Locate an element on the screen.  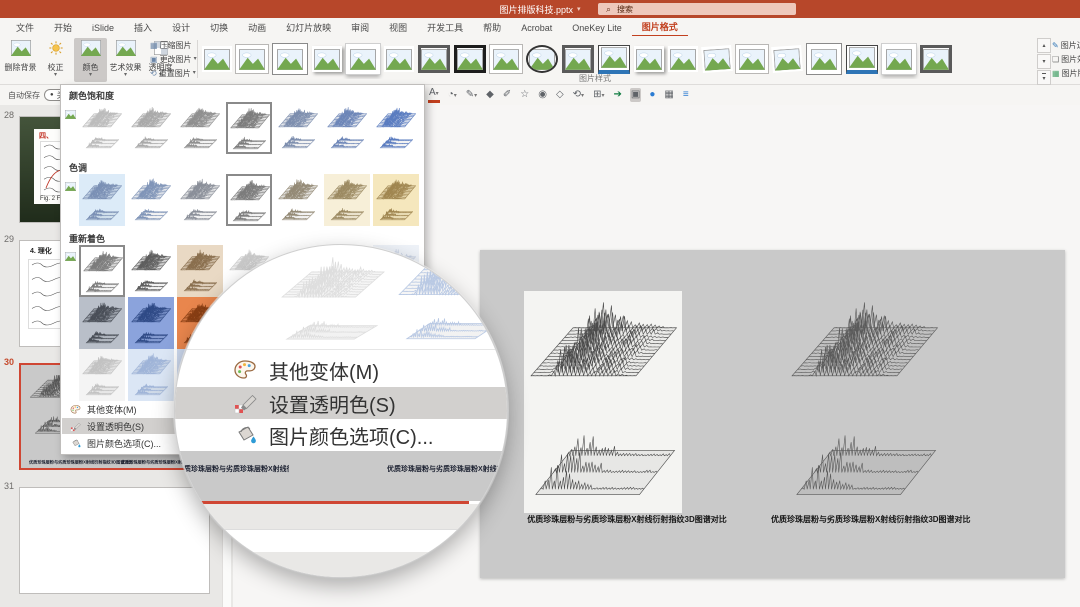
tab-9: 视图 is located at coordinates (398, 27).